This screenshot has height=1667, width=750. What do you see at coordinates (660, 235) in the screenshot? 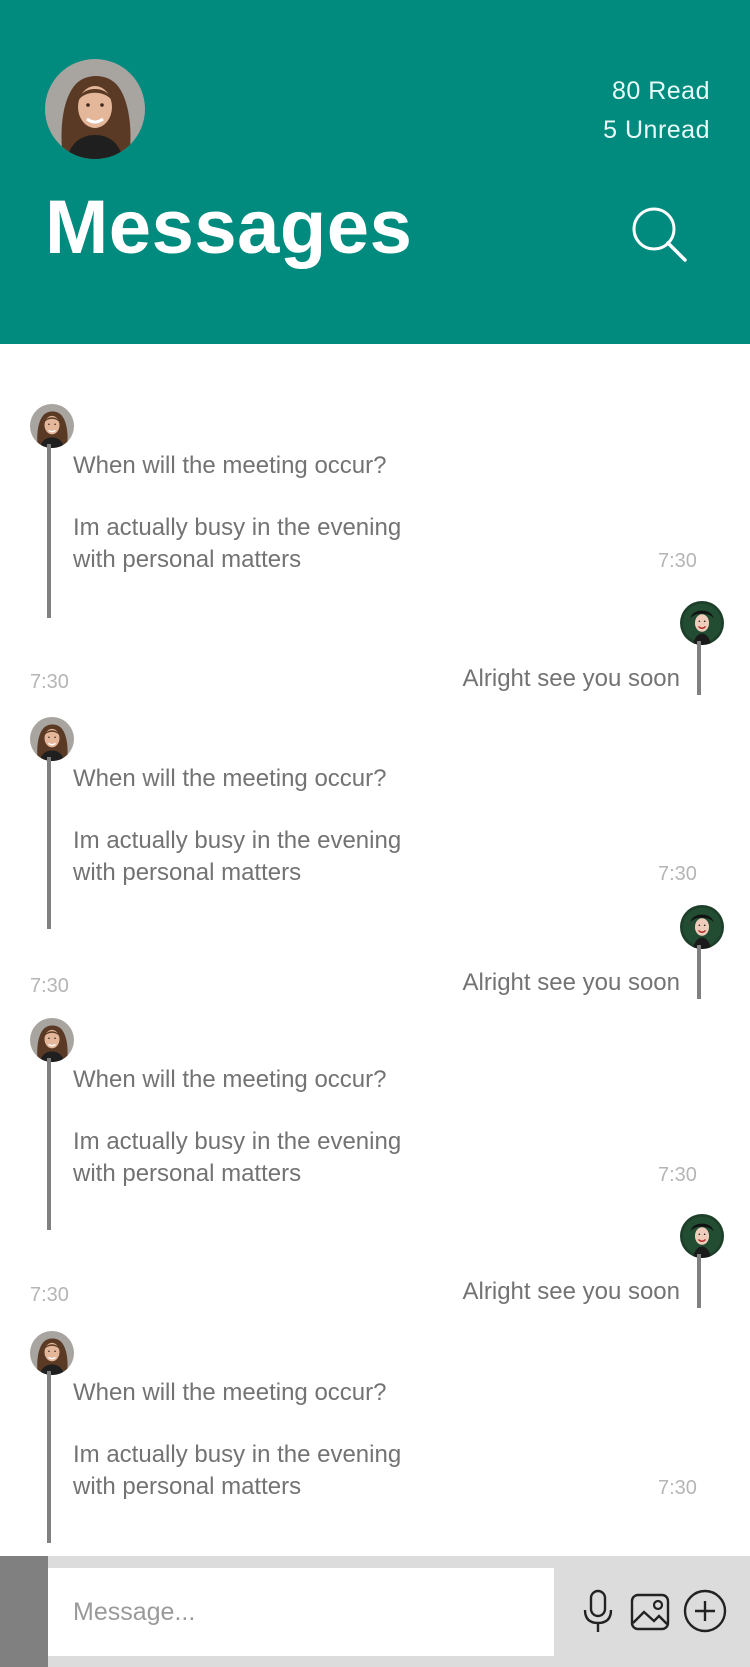
I see `search-icon` at bounding box center [660, 235].